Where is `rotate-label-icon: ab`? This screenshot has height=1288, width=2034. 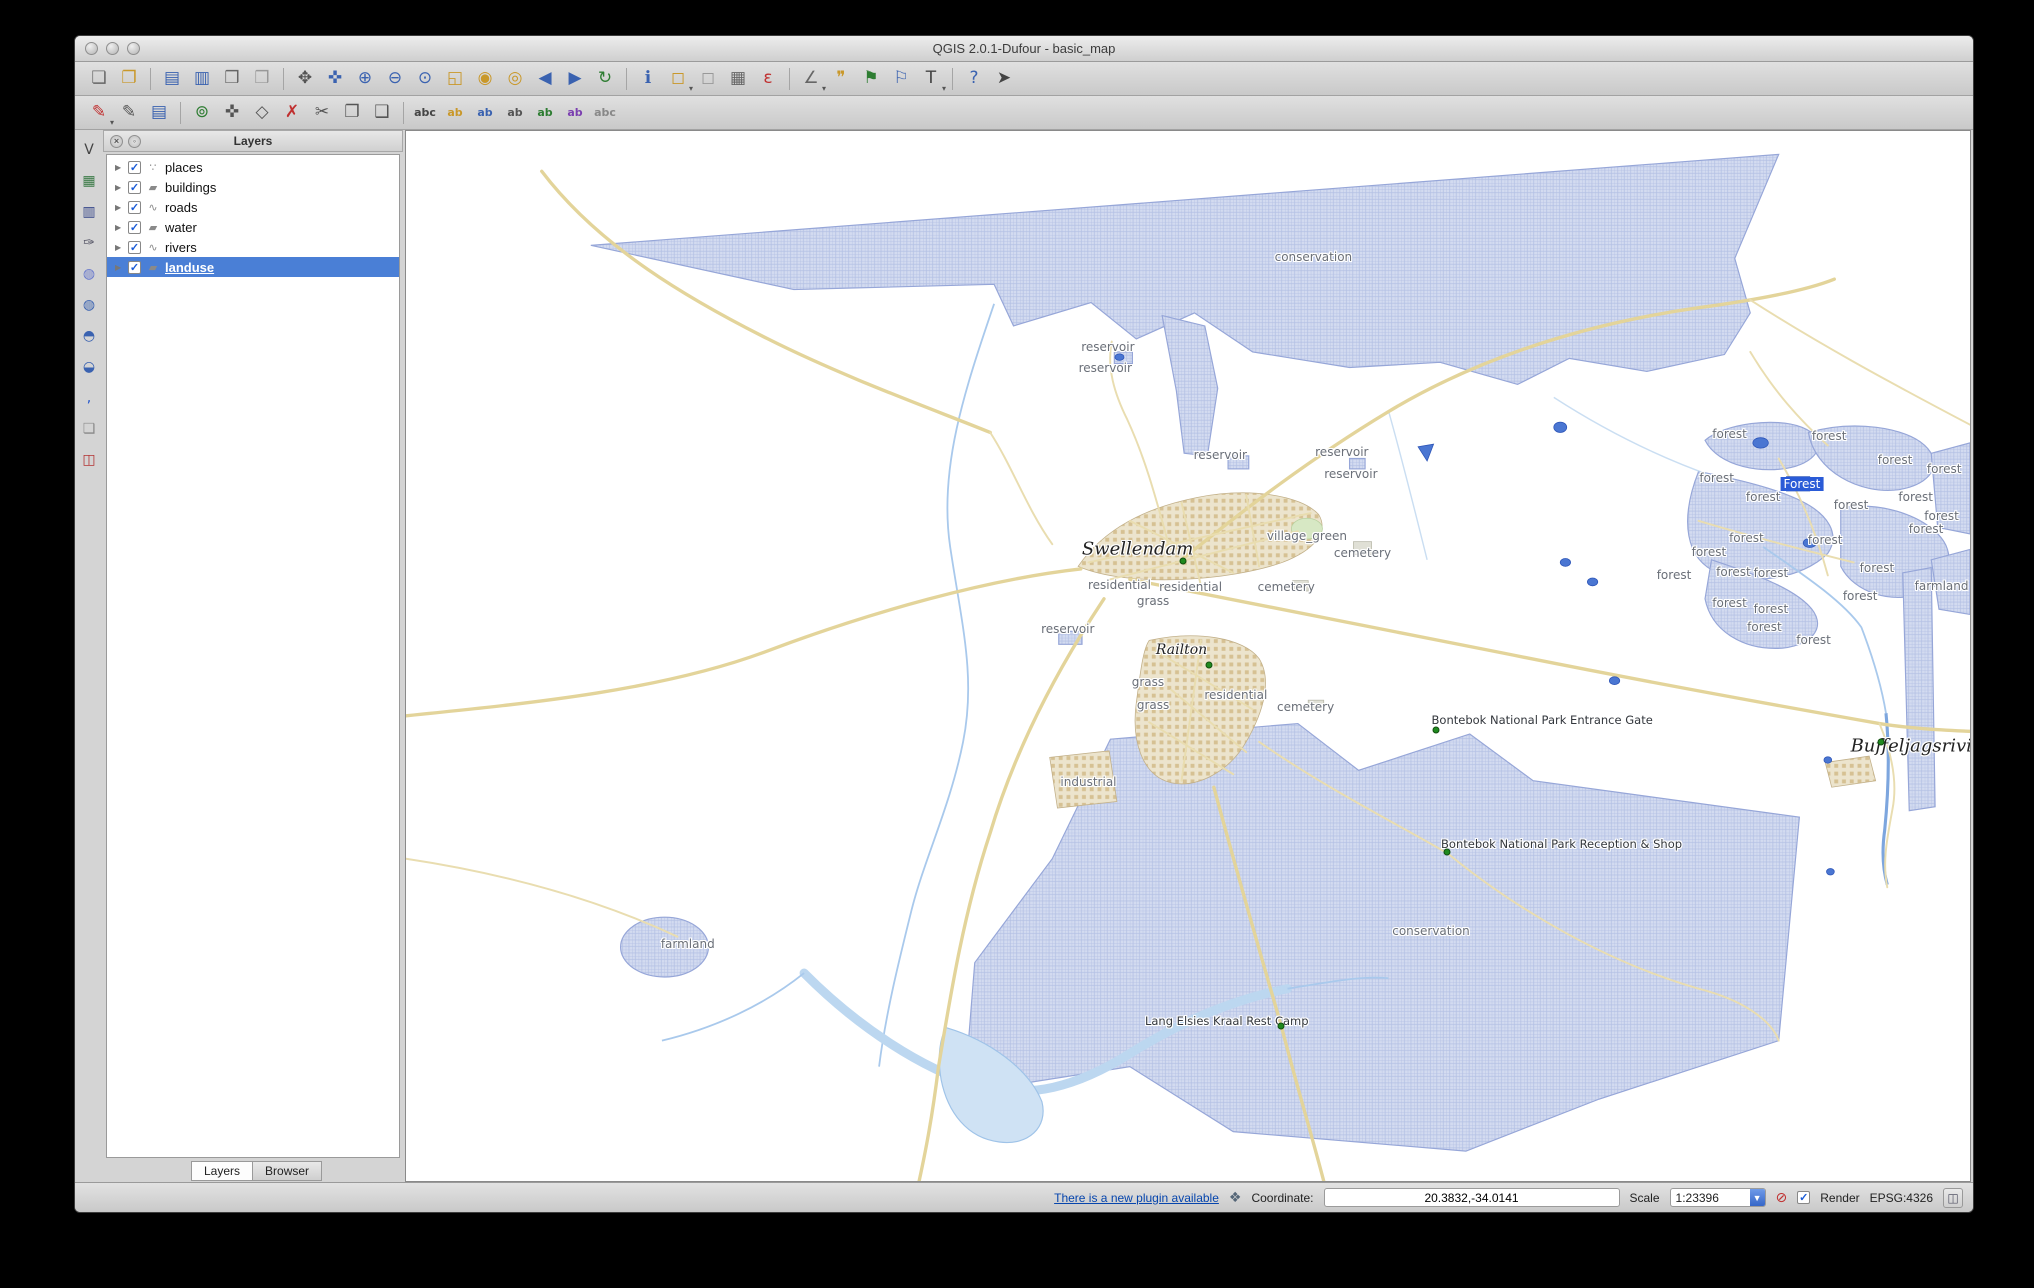
rotate-label-icon: ab is located at coordinates (545, 113).